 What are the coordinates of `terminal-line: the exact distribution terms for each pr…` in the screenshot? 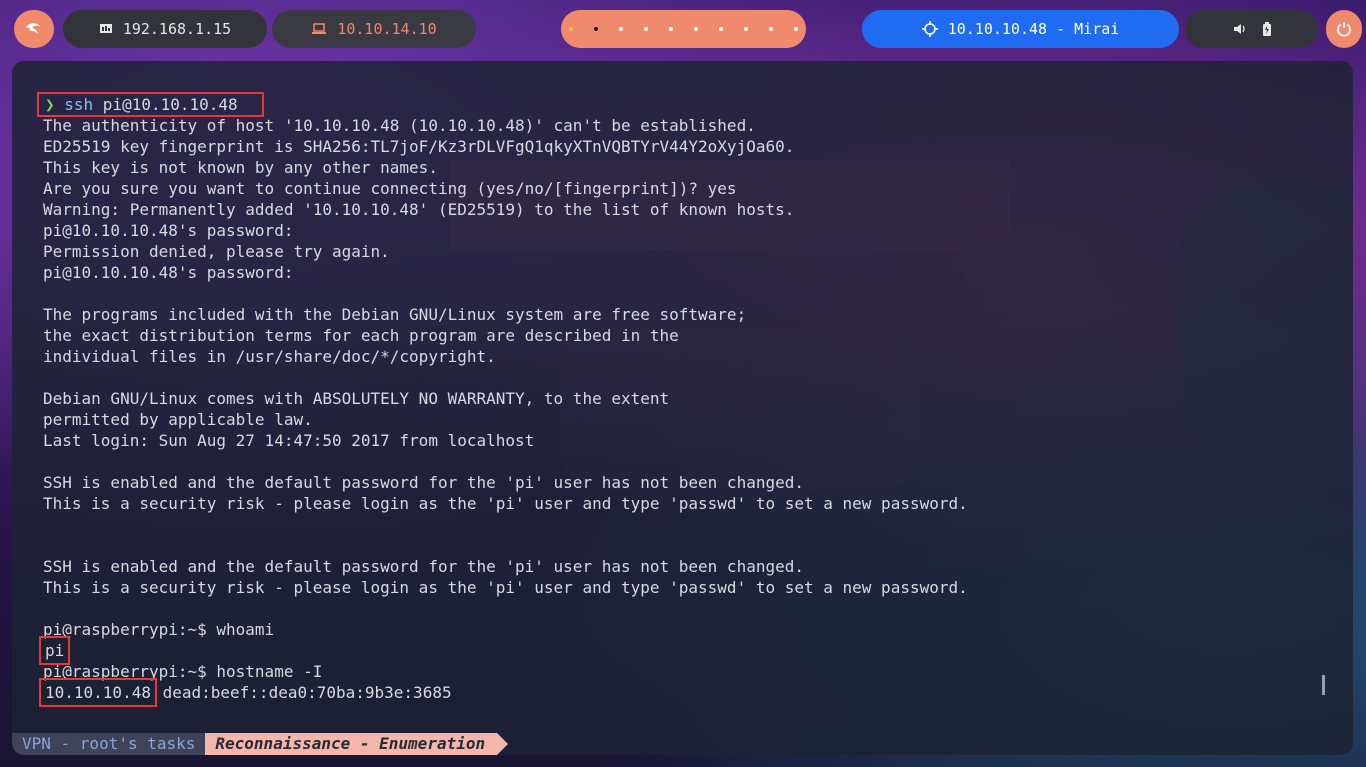 It's located at (361, 335).